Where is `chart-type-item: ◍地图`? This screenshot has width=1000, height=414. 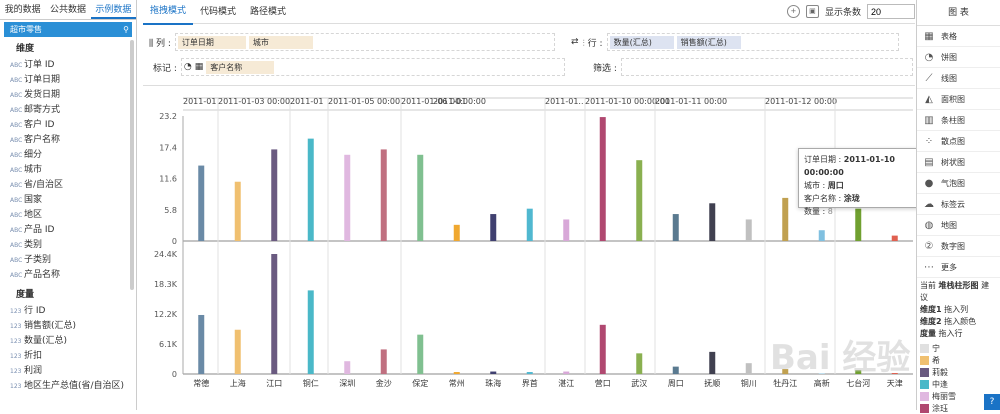
chart-type-item: ◍地图 is located at coordinates (958, 225).